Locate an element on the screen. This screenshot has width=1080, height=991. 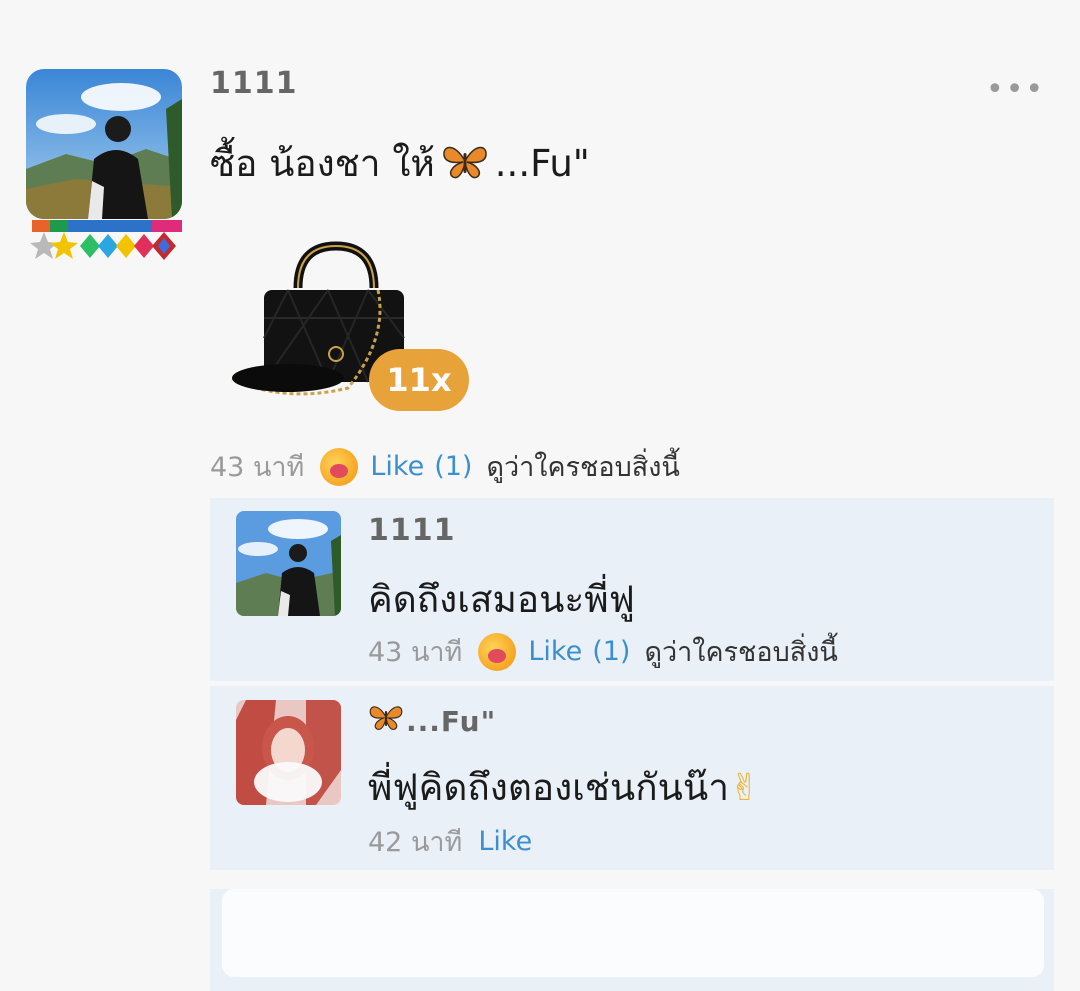
comment-text: คิดถึงเสมอนะพี่ฟู is located at coordinates (501, 599).